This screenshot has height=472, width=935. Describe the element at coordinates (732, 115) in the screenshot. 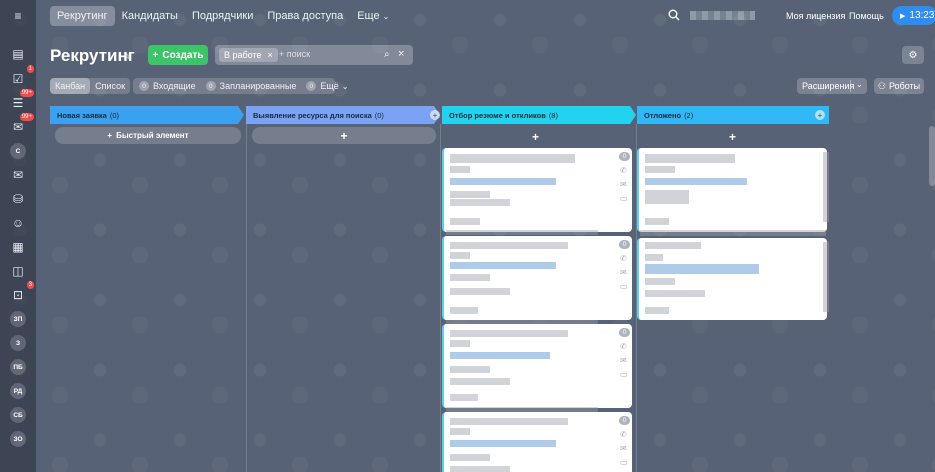

I see `column-header-postponed: Отложено (2)` at that location.